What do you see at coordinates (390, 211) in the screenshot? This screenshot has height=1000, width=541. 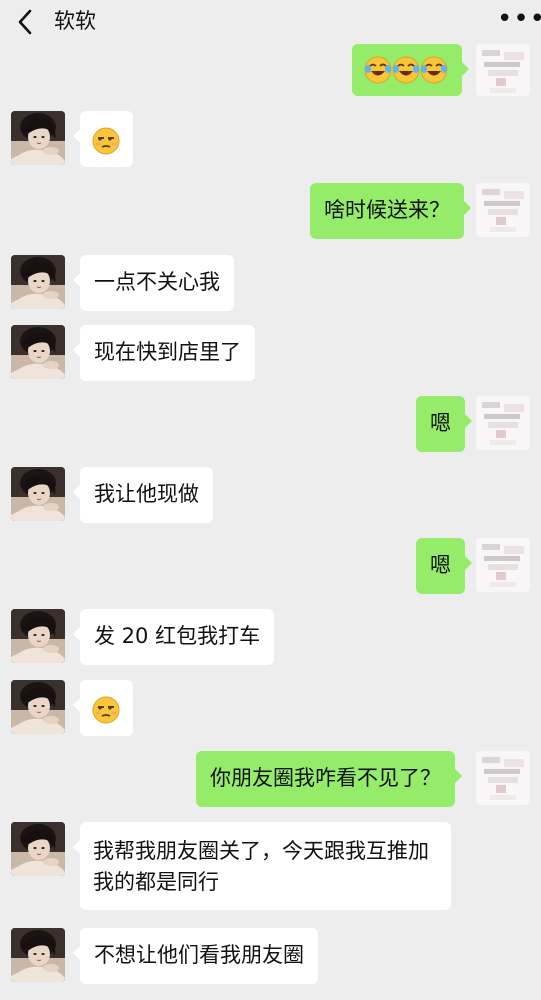 I see `message-bubble-self: 啥时候送来？` at bounding box center [390, 211].